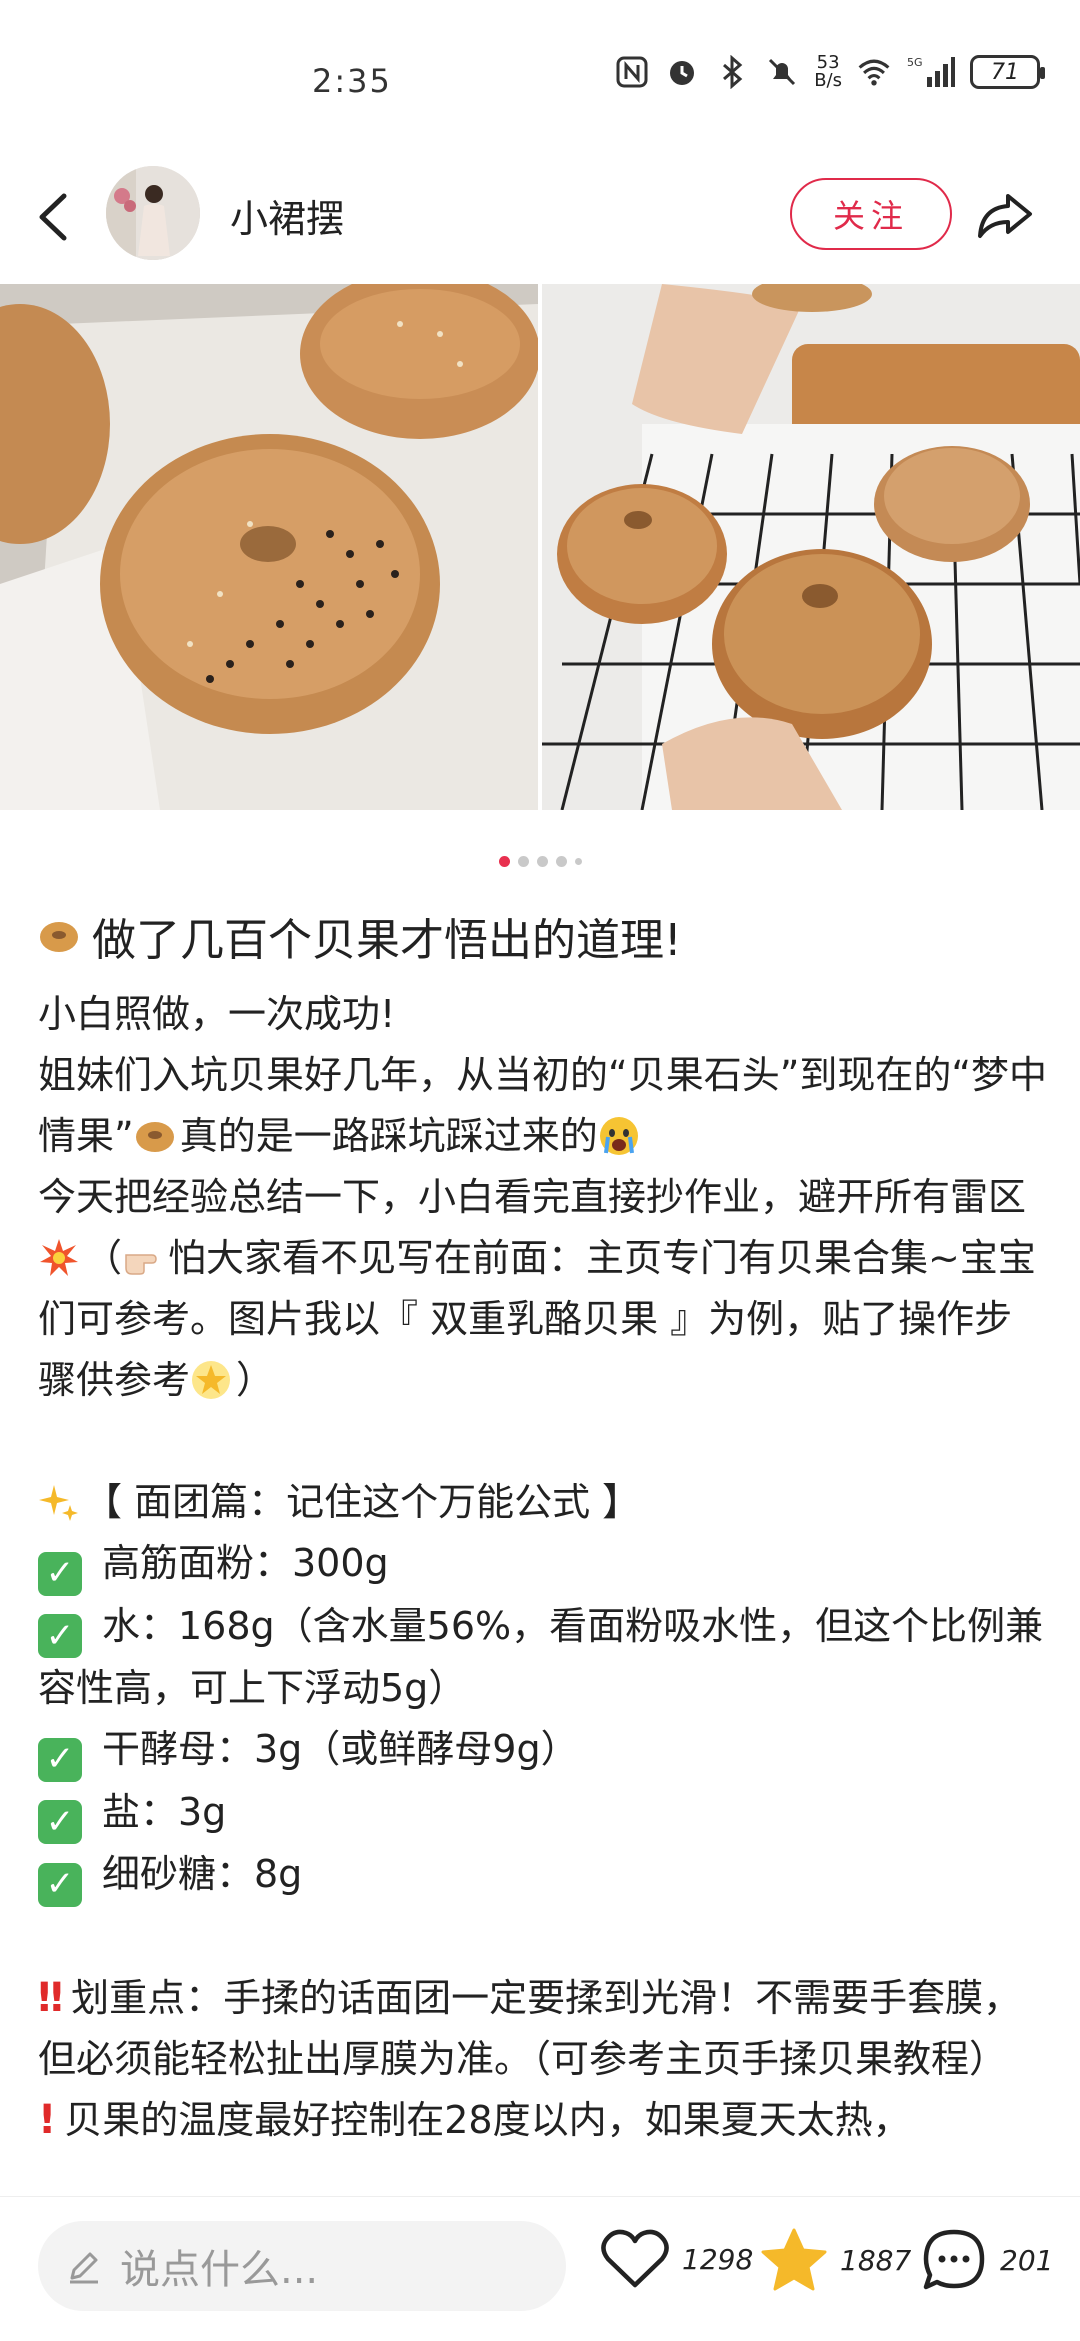 This screenshot has width=1080, height=2341. What do you see at coordinates (954, 2259) in the screenshot?
I see `comment-icon` at bounding box center [954, 2259].